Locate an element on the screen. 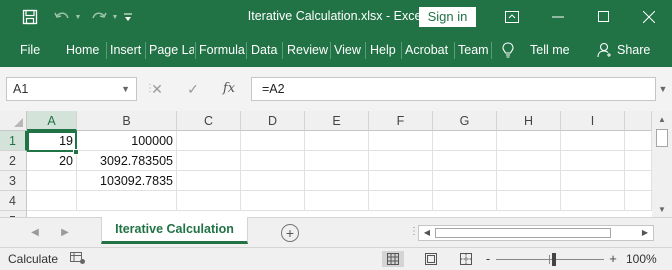 This screenshot has width=672, height=270. cell-f4 is located at coordinates (401, 201).